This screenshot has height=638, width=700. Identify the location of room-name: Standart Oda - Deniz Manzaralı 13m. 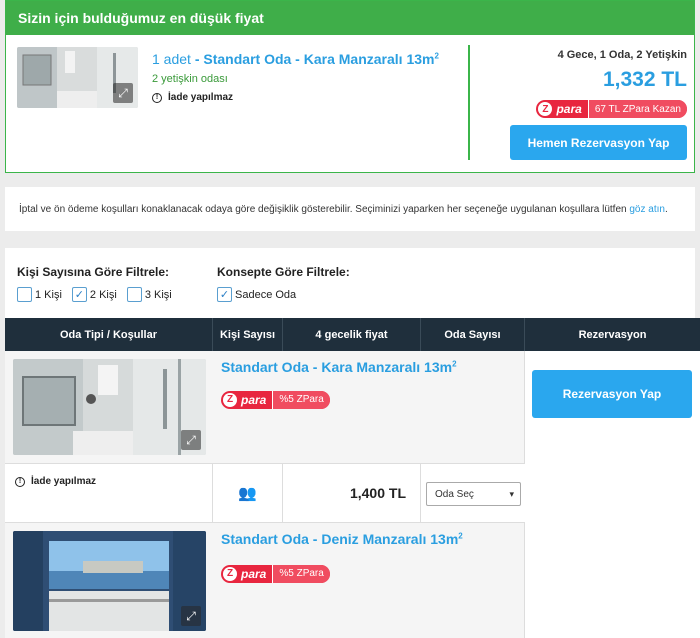
(340, 539).